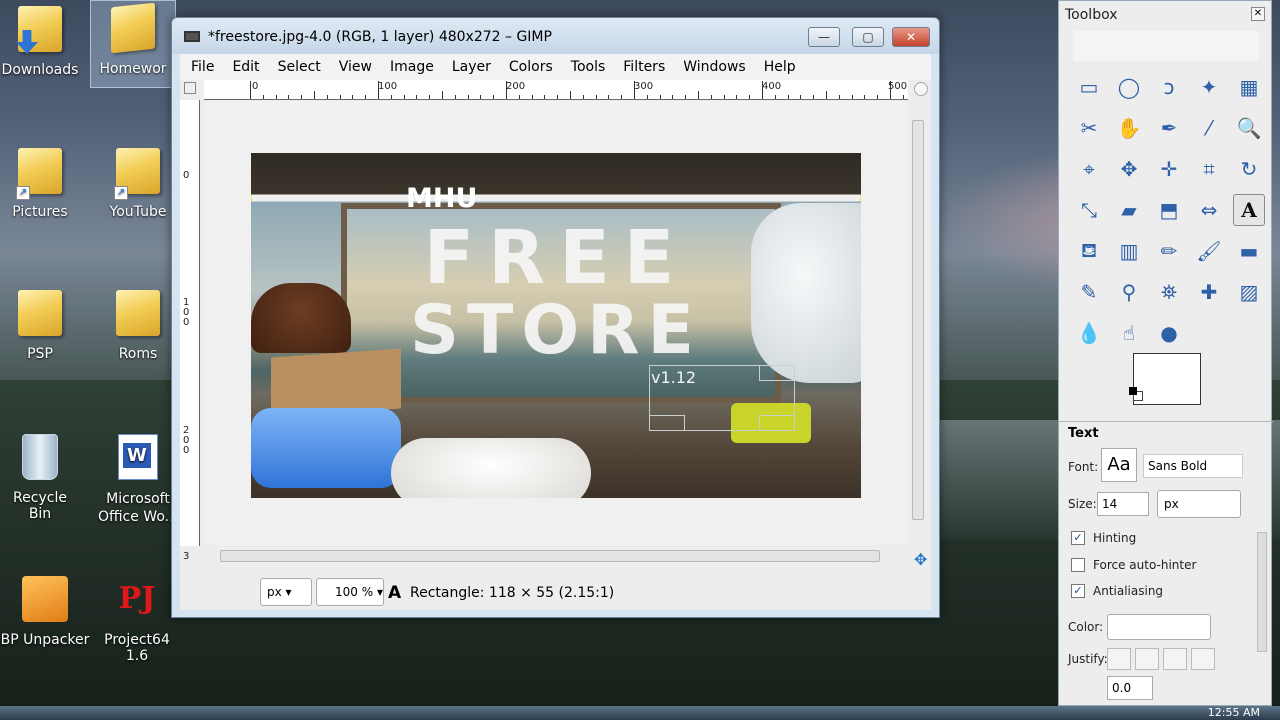 Image resolution: width=1280 pixels, height=720 pixels. I want to click on move-icon: ✥, so click(1129, 169).